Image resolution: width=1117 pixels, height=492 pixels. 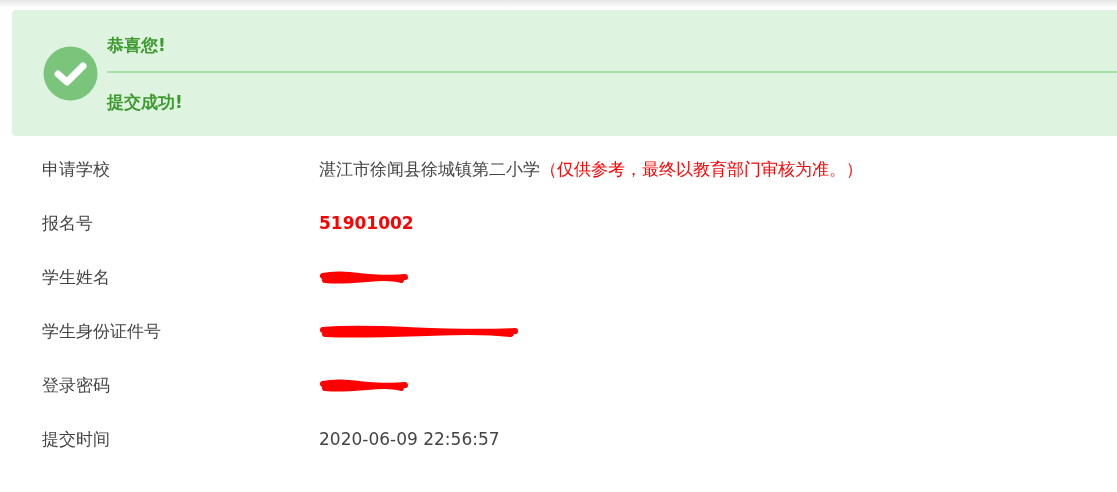 I want to click on field-value: 2020-06-09 22:56:57, so click(x=409, y=439).